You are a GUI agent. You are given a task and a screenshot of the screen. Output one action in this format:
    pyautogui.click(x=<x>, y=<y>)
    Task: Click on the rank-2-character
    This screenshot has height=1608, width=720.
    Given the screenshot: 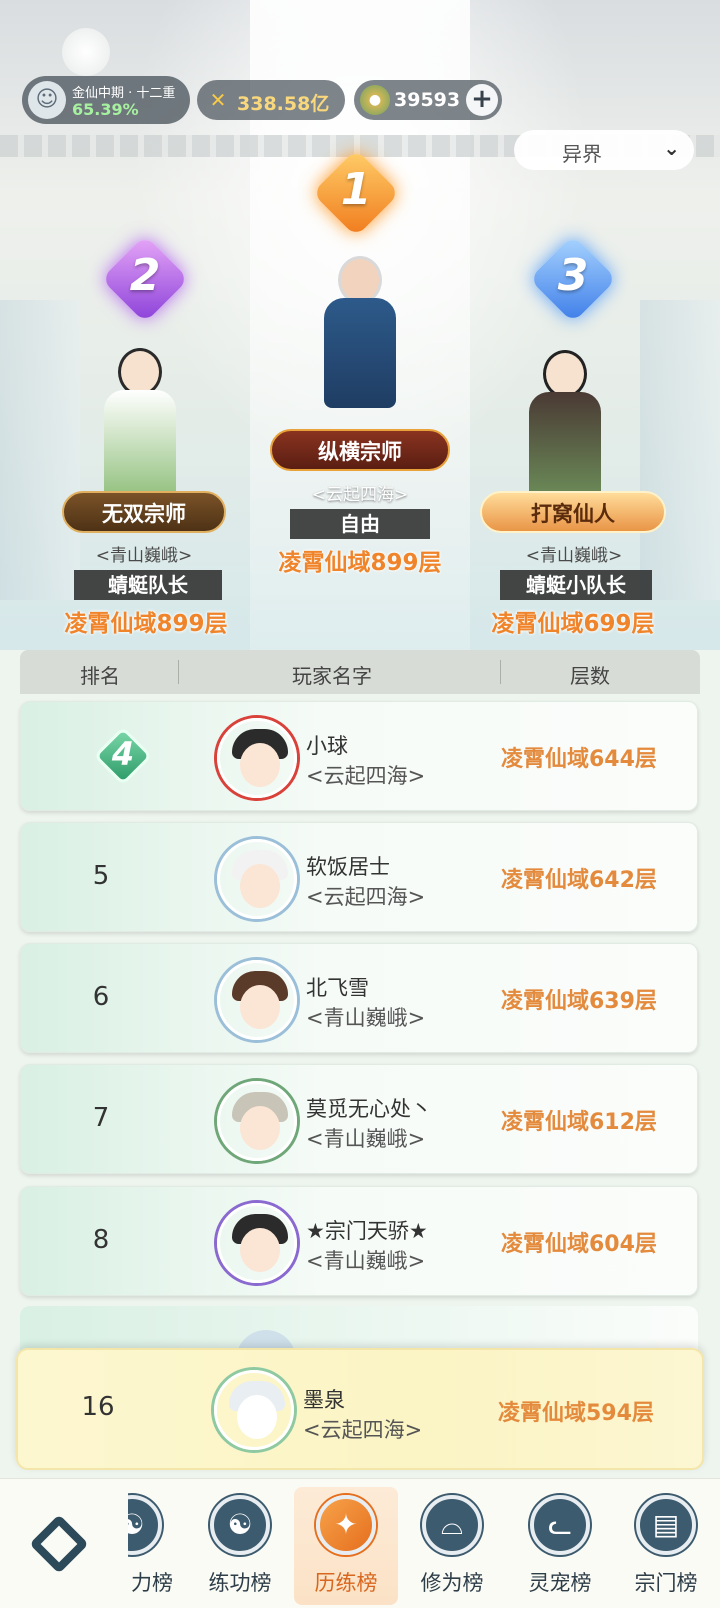 What is the action you would take?
    pyautogui.click(x=140, y=424)
    